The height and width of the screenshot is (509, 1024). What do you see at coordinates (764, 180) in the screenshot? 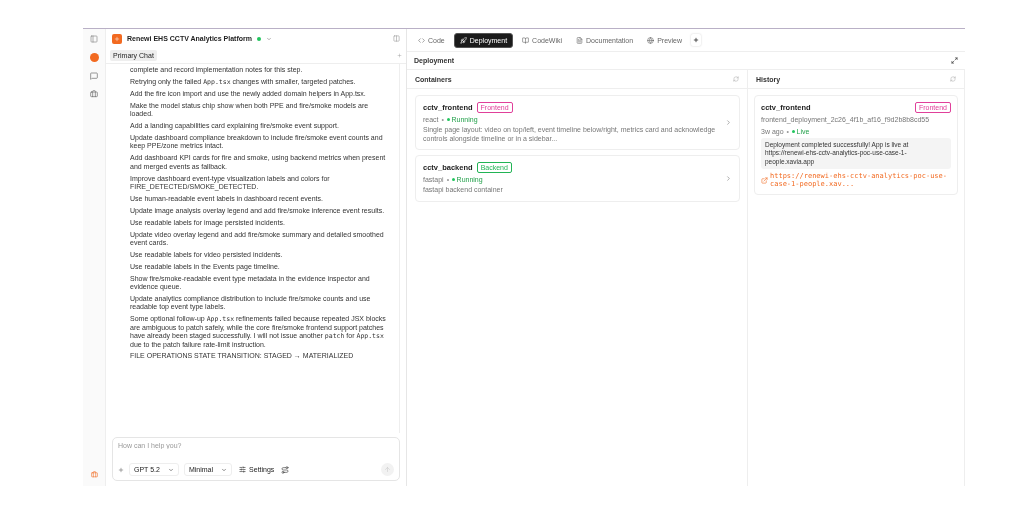
I see `external-link-icon` at bounding box center [764, 180].